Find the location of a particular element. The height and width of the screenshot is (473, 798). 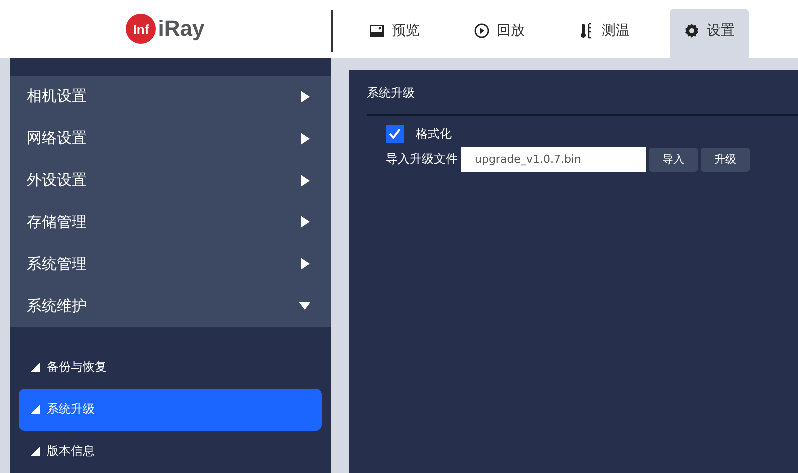

button: 升级 is located at coordinates (725, 160).